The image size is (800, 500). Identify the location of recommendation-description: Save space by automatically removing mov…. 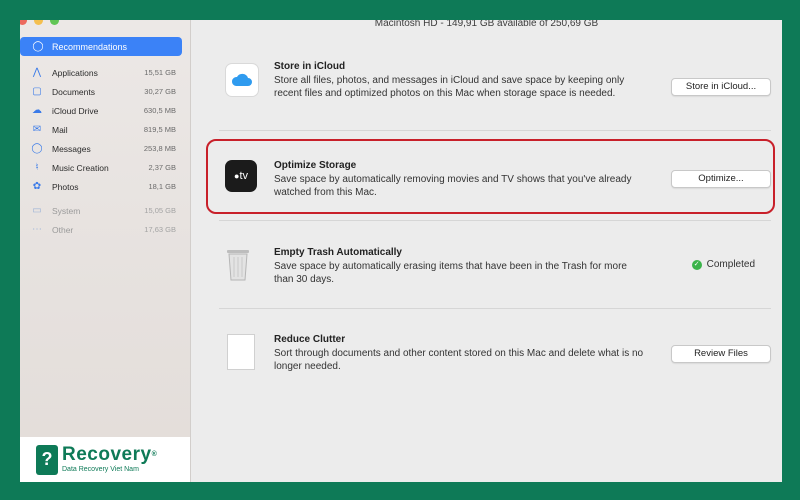
(453, 186).